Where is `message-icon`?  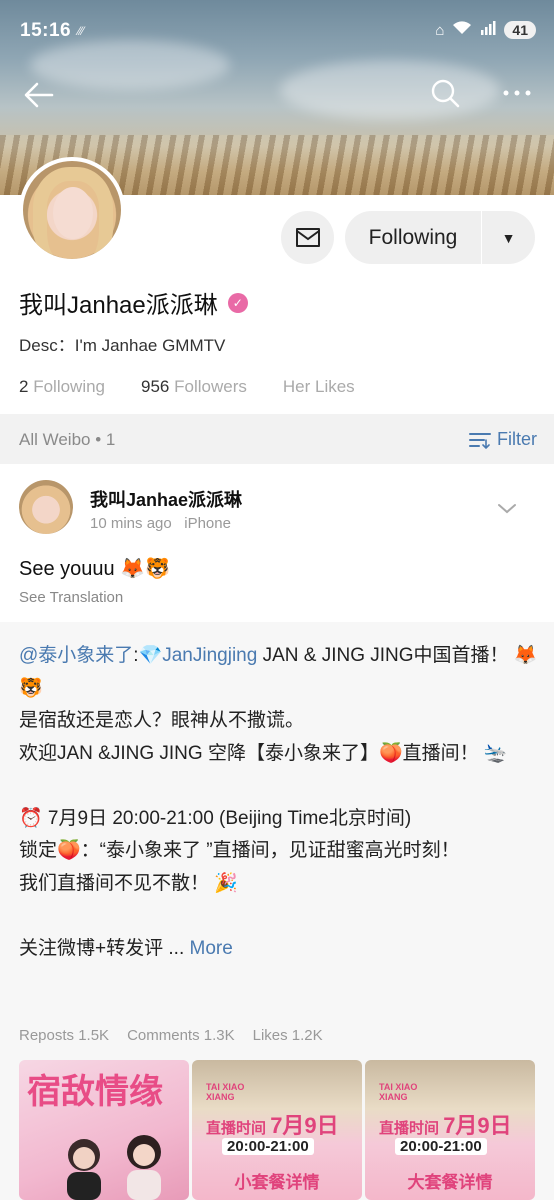 message-icon is located at coordinates (307, 237).